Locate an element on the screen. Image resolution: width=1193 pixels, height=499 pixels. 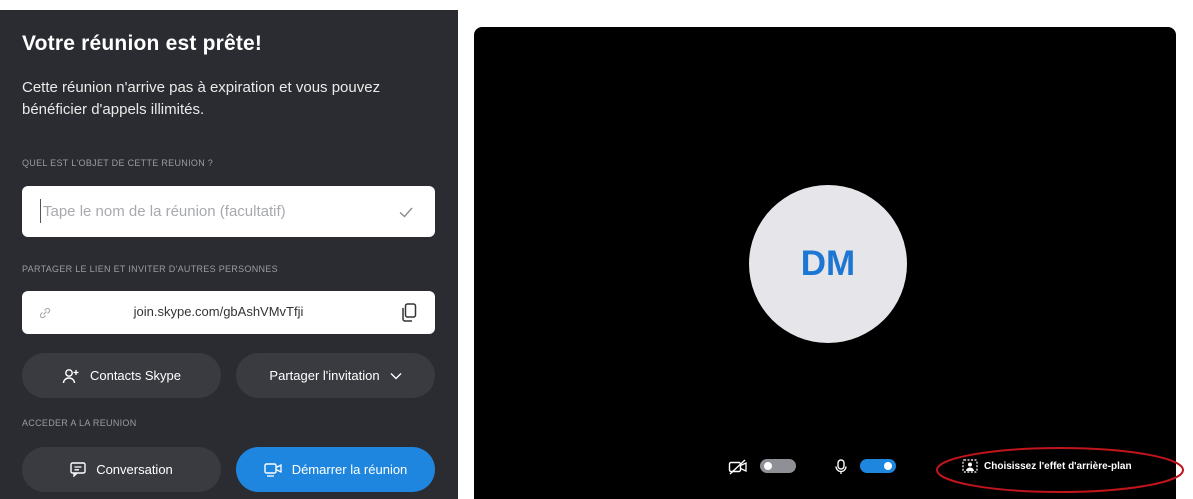
meeting-link-box: join.skype.com/gbAshVMvTfji is located at coordinates (228, 312).